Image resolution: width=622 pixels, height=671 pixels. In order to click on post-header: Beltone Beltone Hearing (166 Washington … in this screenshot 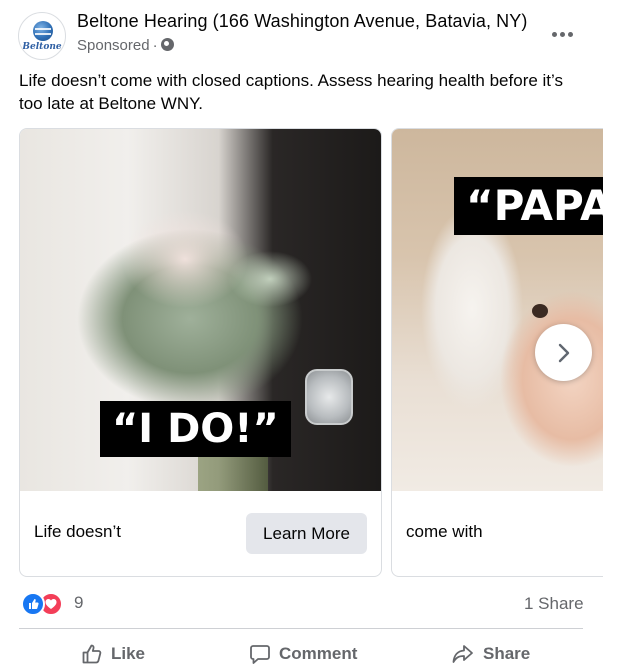, I will do `click(311, 33)`.